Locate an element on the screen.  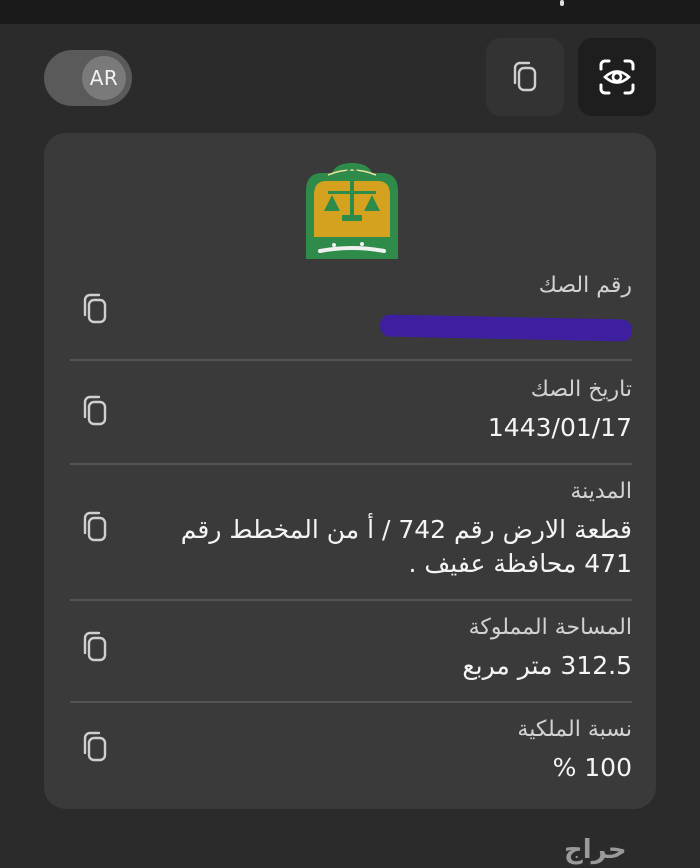
deed-number-row: رقم الصك is located at coordinates (351, 317).